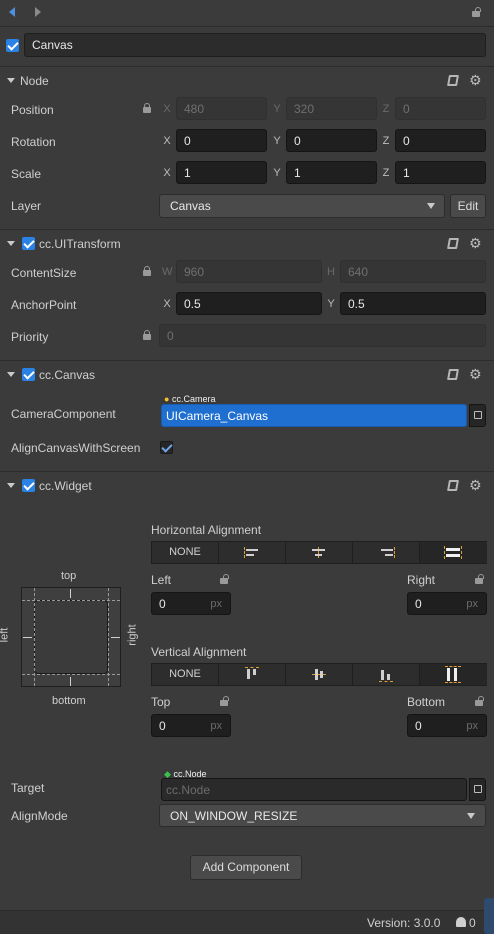 The width and height of the screenshot is (494, 934). Describe the element at coordinates (331, 140) in the screenshot. I see `rotation-y-input: 0` at that location.